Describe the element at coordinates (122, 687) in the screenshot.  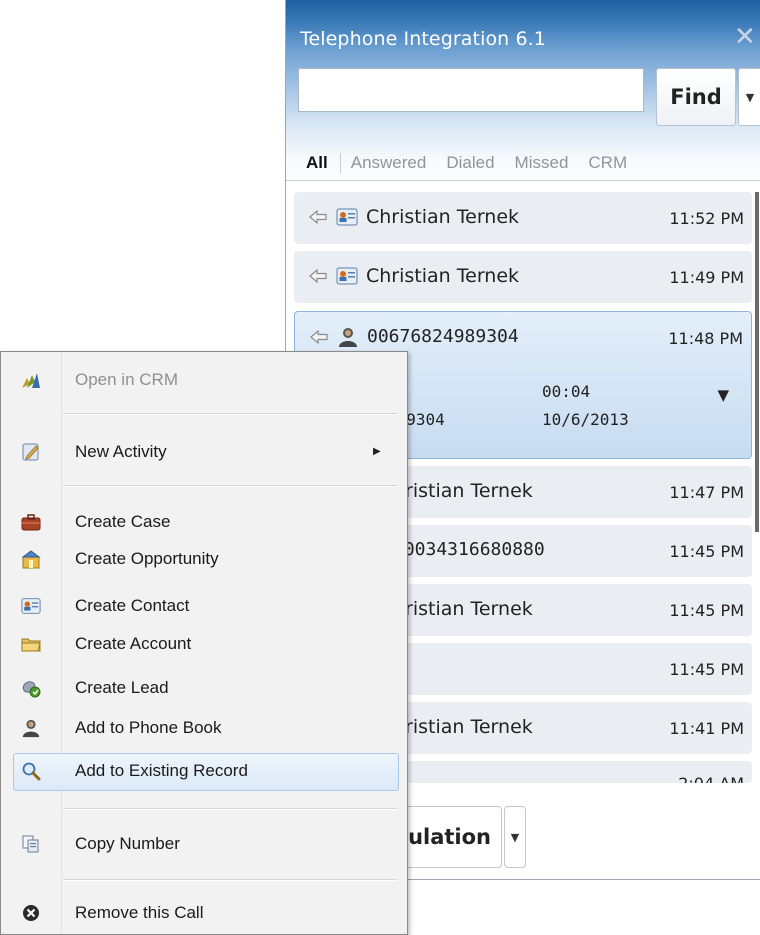
I see `menu-item-label: Create Lead` at that location.